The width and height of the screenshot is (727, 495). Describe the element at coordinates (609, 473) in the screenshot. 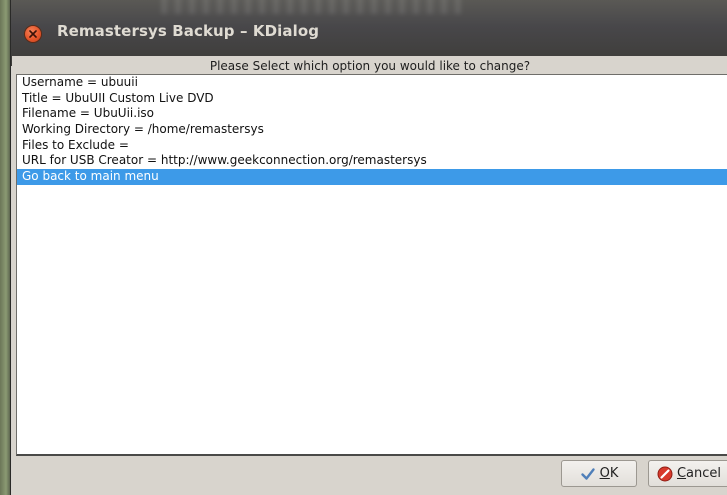

I see `ok-label: OK` at that location.